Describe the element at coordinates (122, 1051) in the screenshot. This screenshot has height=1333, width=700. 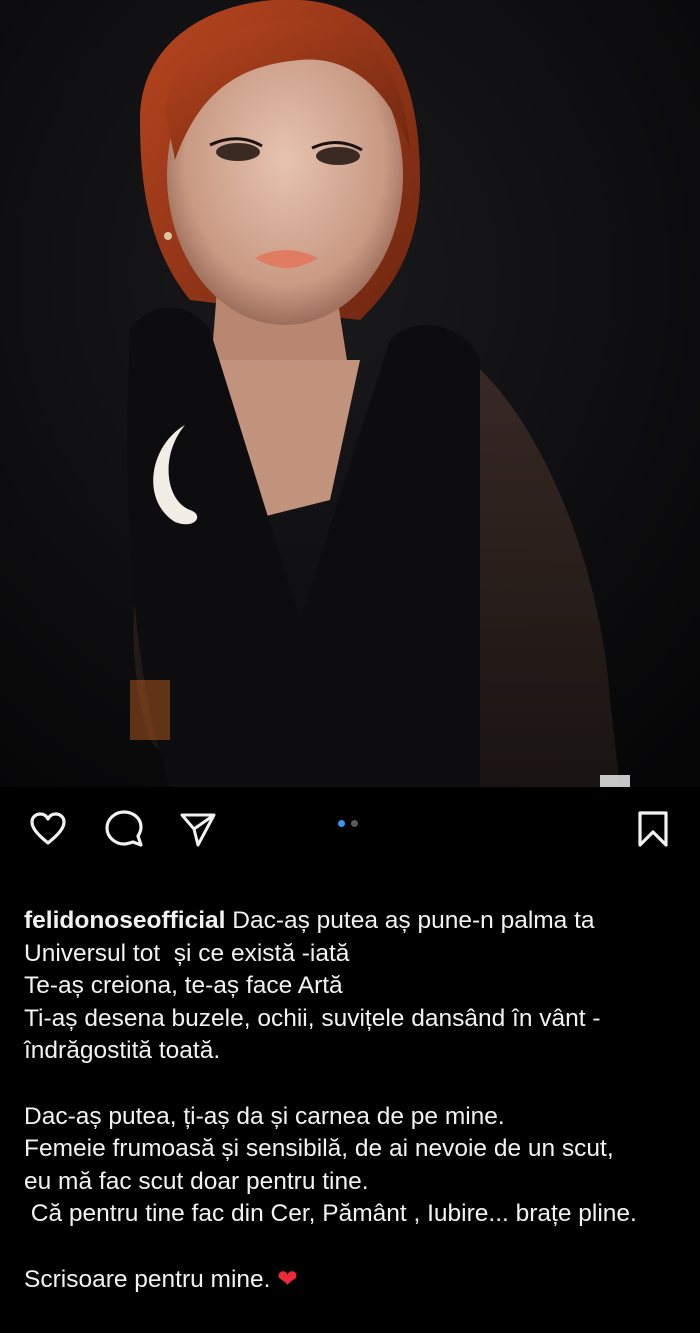
I see `caption-line: îndrăgostită toată.` at that location.